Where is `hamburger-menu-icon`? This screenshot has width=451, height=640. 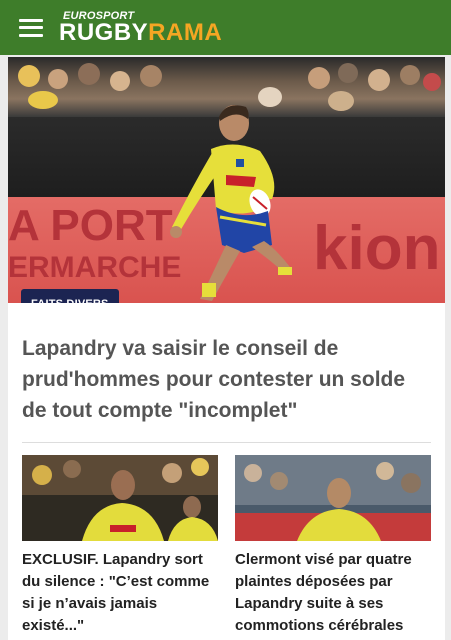 hamburger-menu-icon is located at coordinates (31, 27).